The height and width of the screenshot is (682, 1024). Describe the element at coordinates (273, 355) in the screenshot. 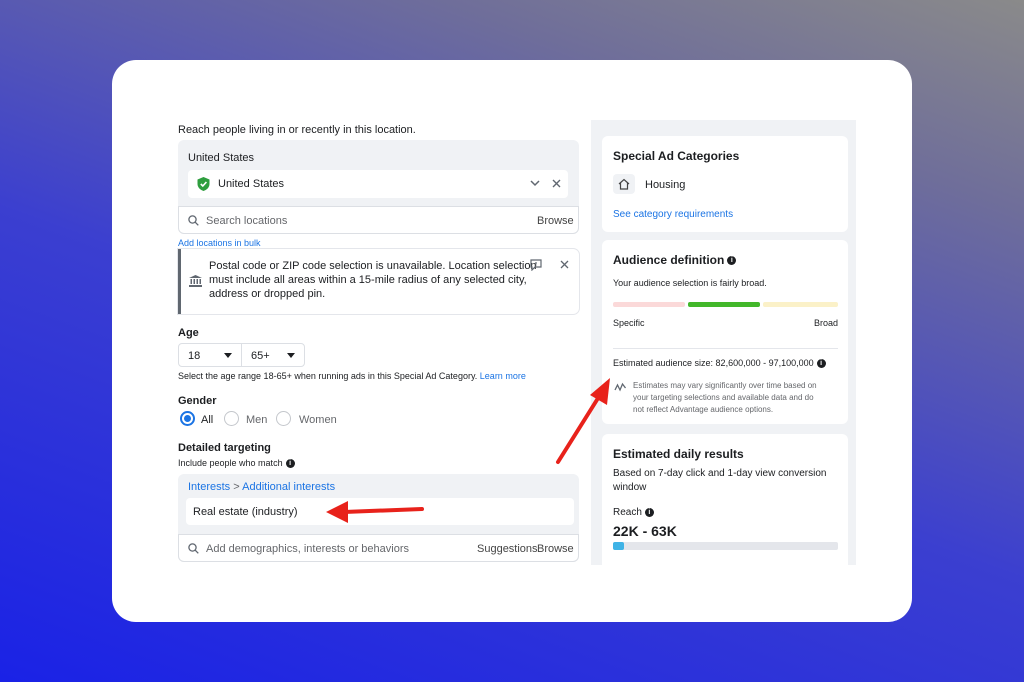

I see `age-max-select: 65+` at that location.